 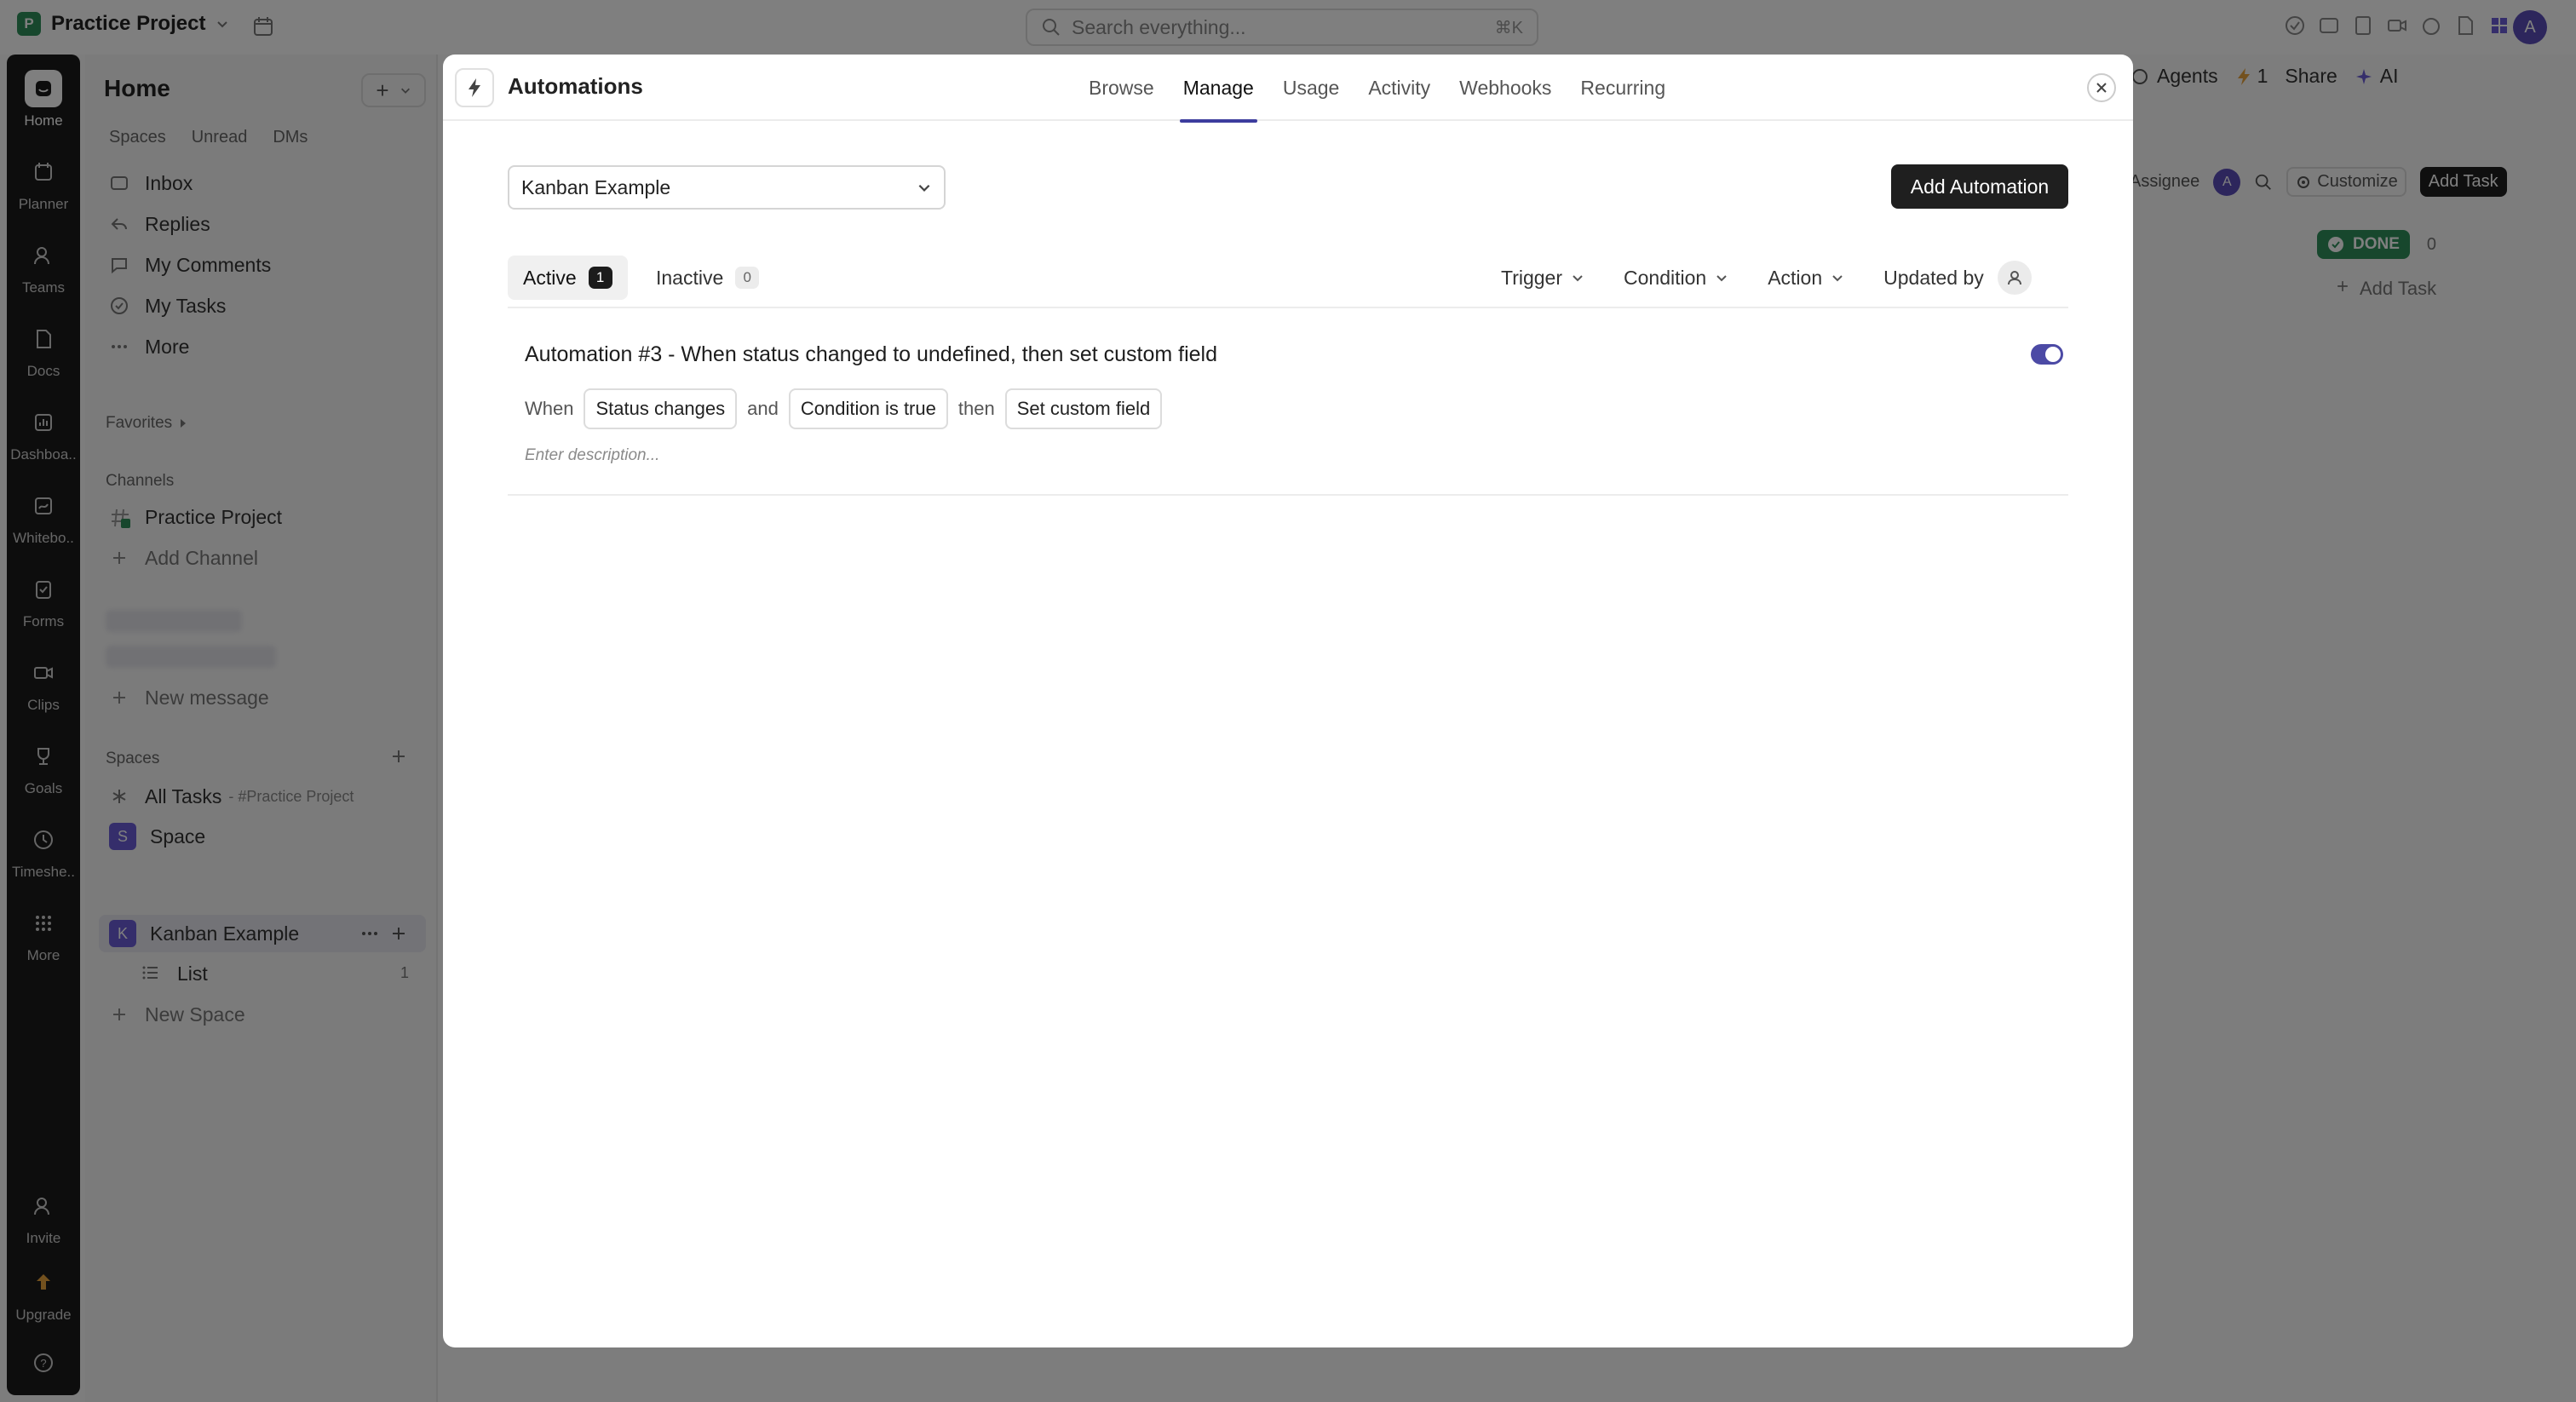 I want to click on condition-filter: Condition, so click(x=1676, y=278).